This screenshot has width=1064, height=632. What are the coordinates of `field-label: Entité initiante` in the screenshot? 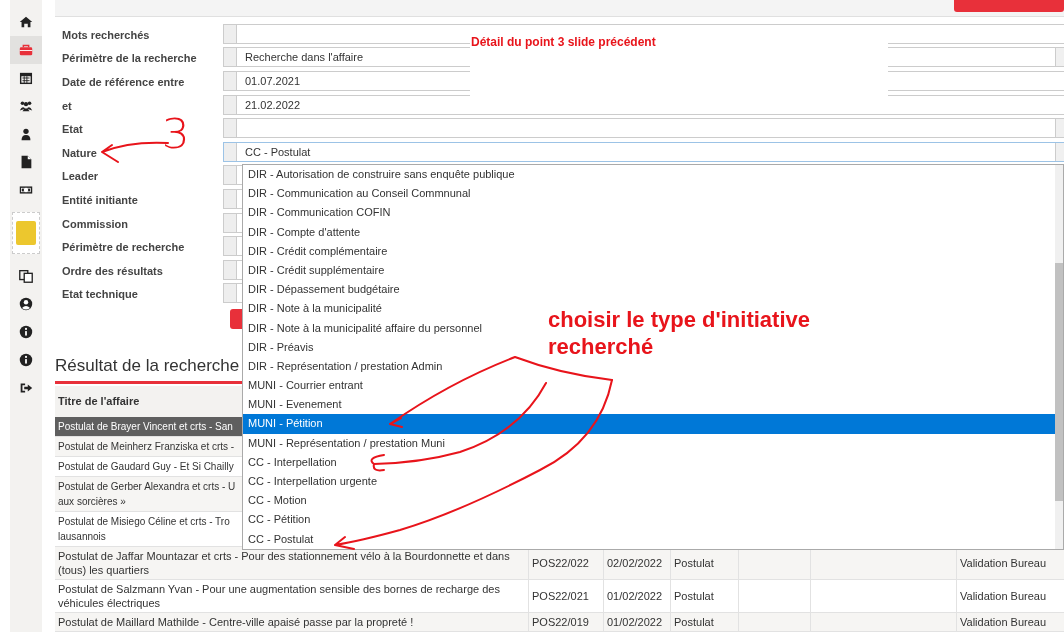 It's located at (100, 200).